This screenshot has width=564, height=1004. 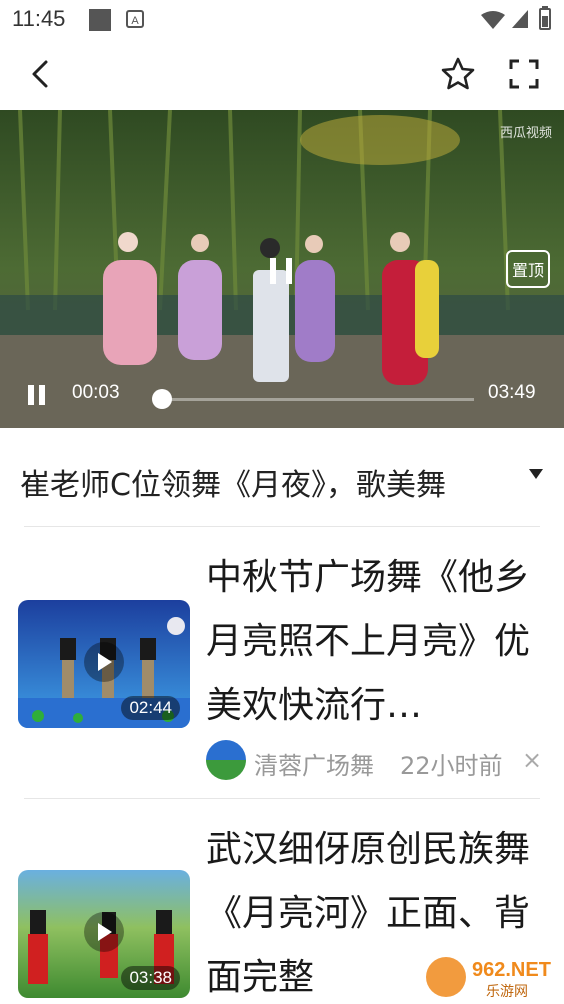 What do you see at coordinates (226, 760) in the screenshot?
I see `avatar` at bounding box center [226, 760].